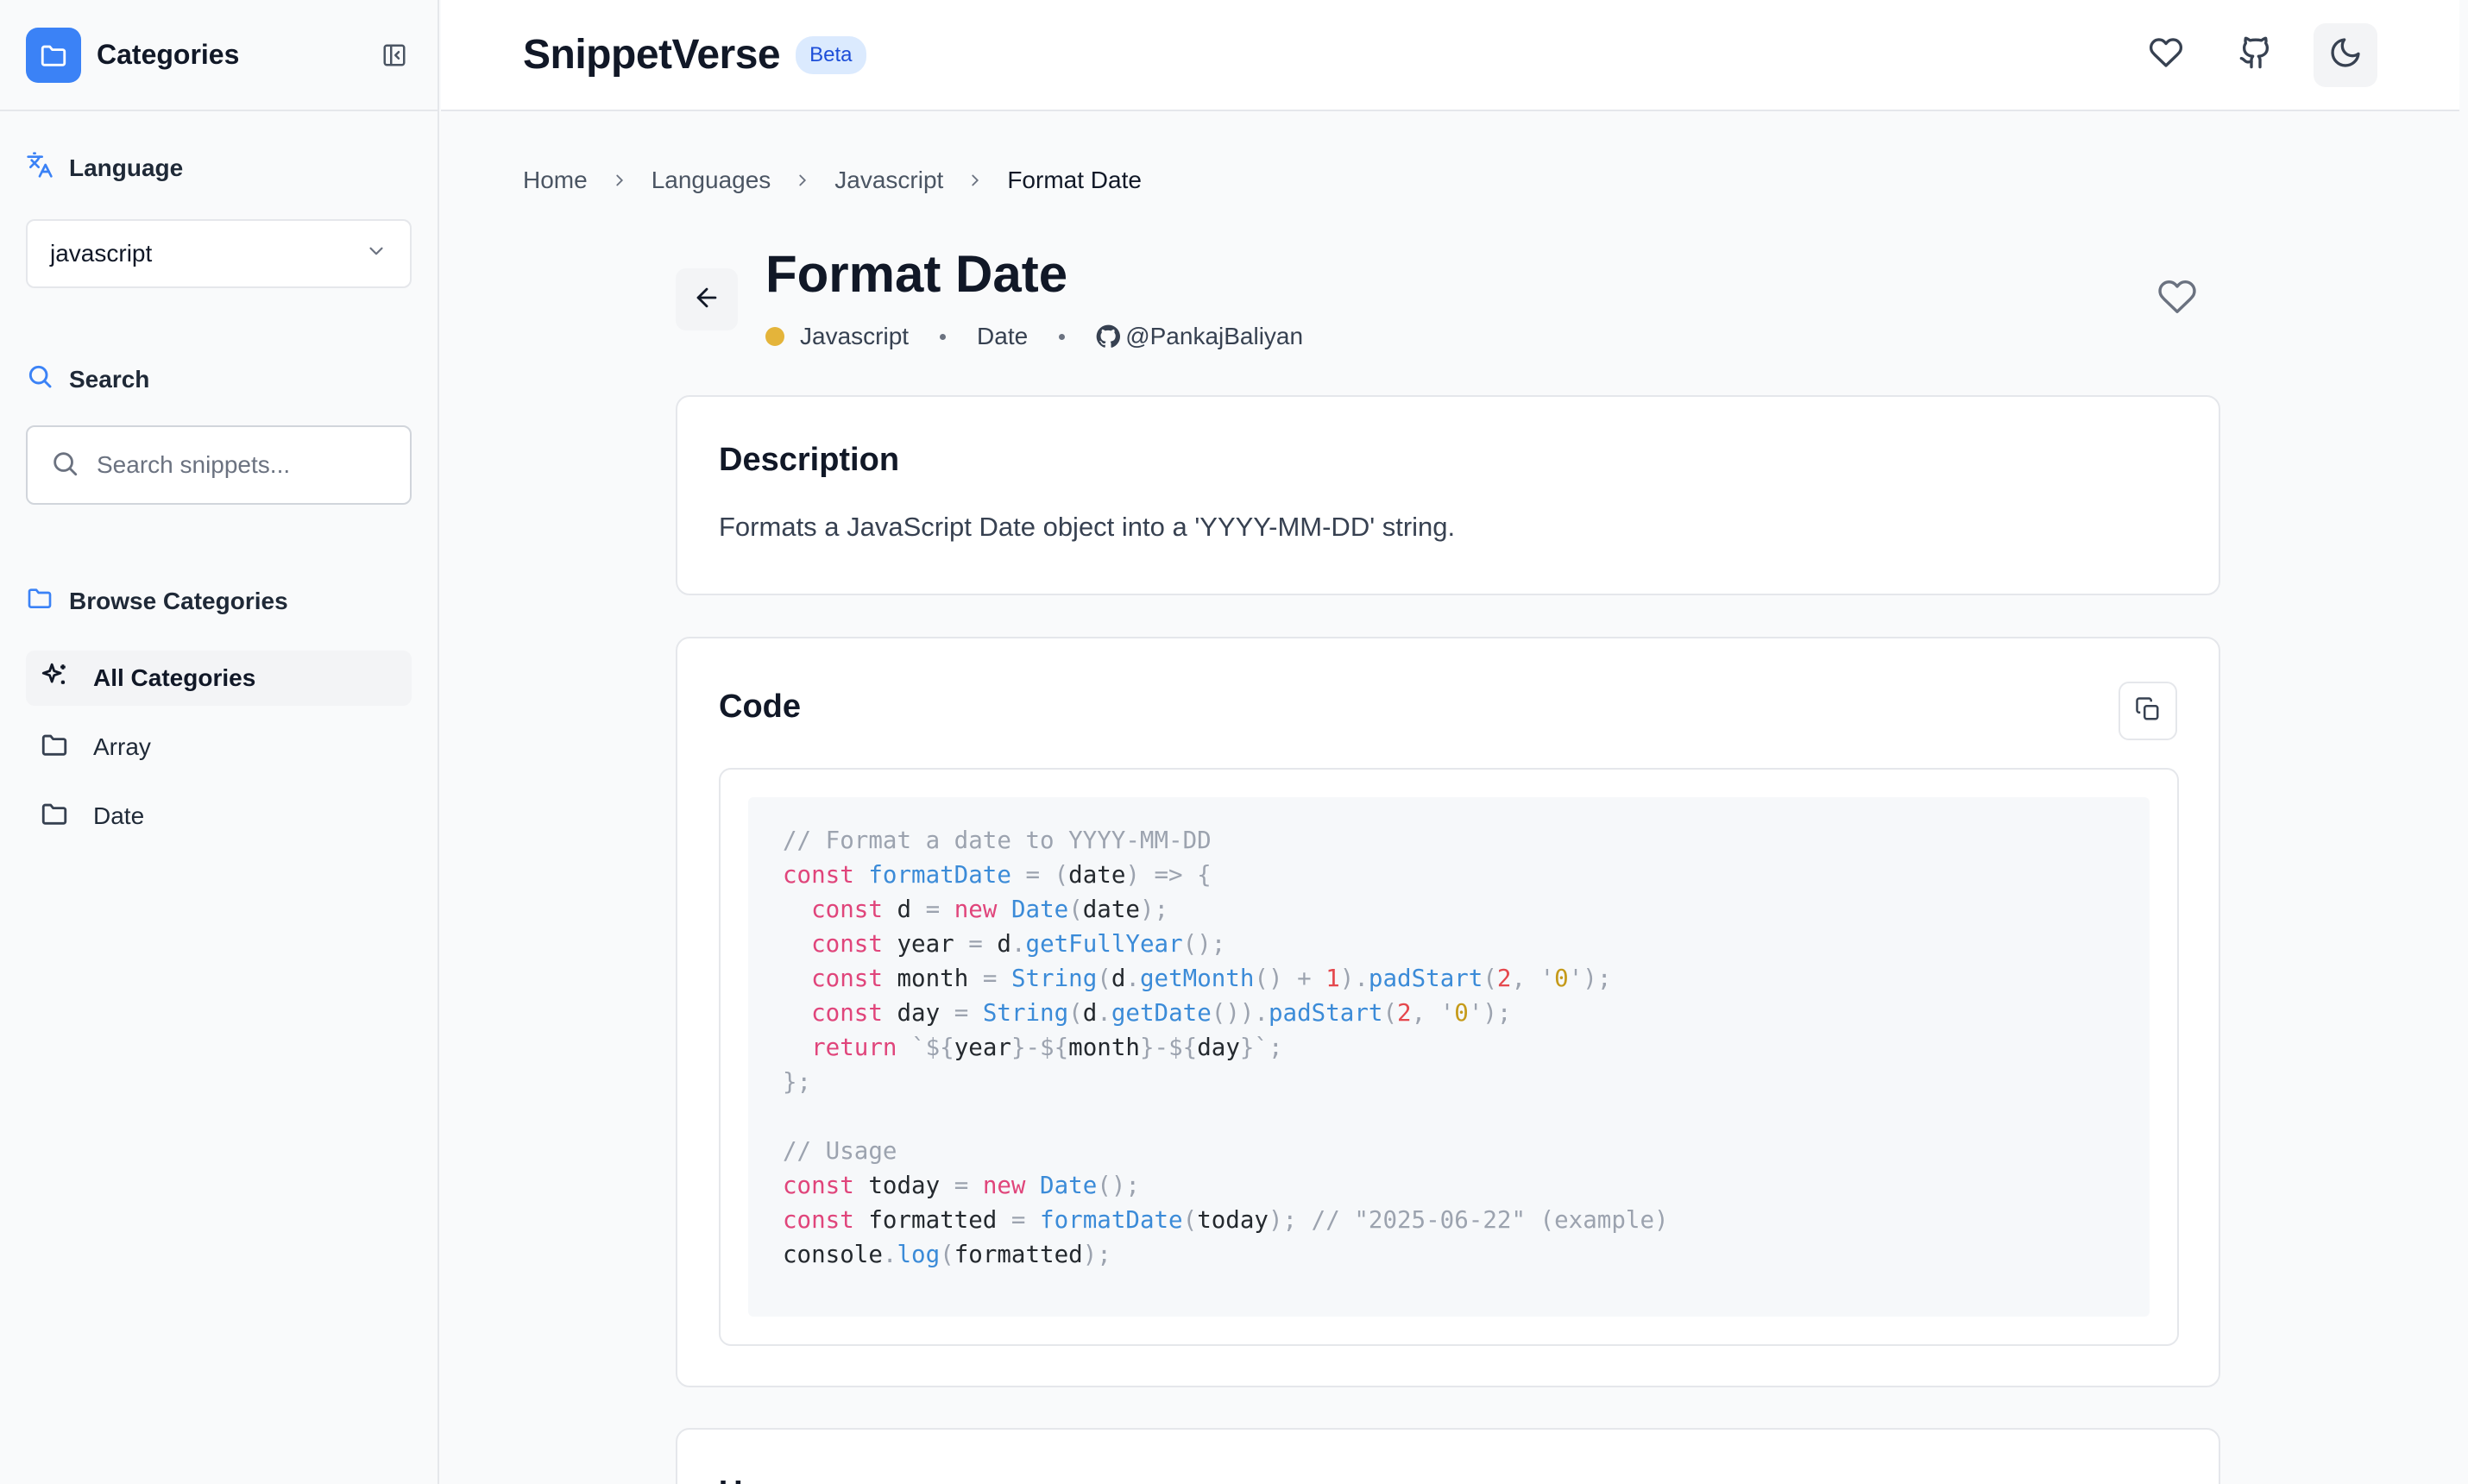  What do you see at coordinates (1111, 910) in the screenshot?
I see `code-token: date` at bounding box center [1111, 910].